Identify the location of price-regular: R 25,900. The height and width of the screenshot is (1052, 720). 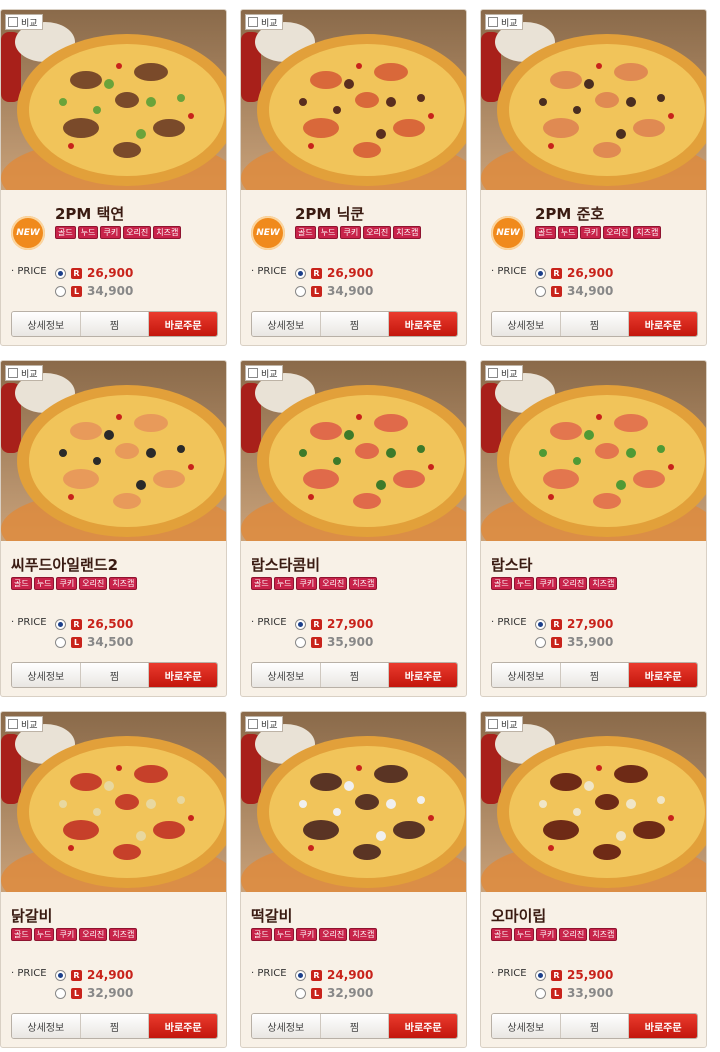
(574, 975).